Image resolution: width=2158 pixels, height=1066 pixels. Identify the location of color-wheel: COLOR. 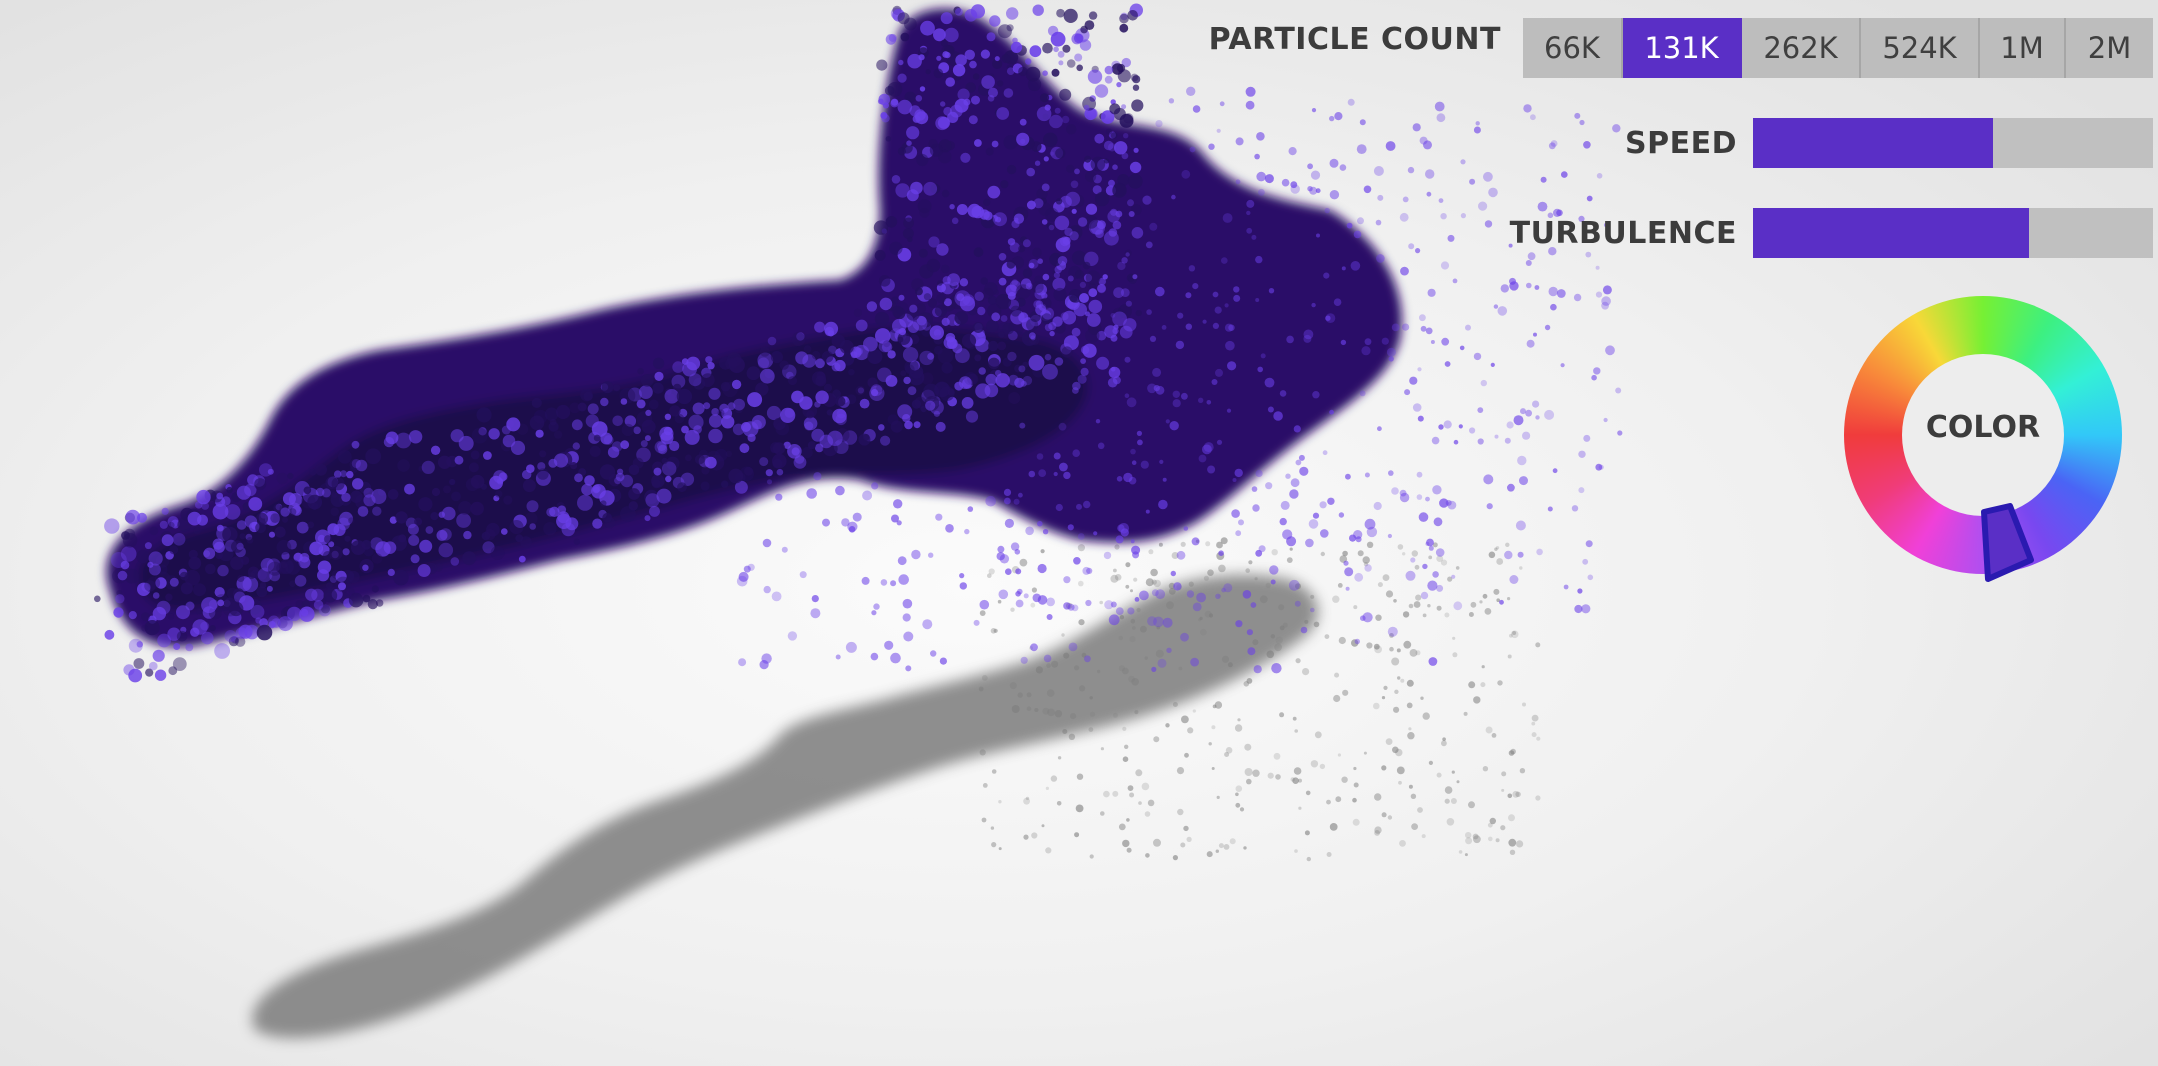
(1983, 440).